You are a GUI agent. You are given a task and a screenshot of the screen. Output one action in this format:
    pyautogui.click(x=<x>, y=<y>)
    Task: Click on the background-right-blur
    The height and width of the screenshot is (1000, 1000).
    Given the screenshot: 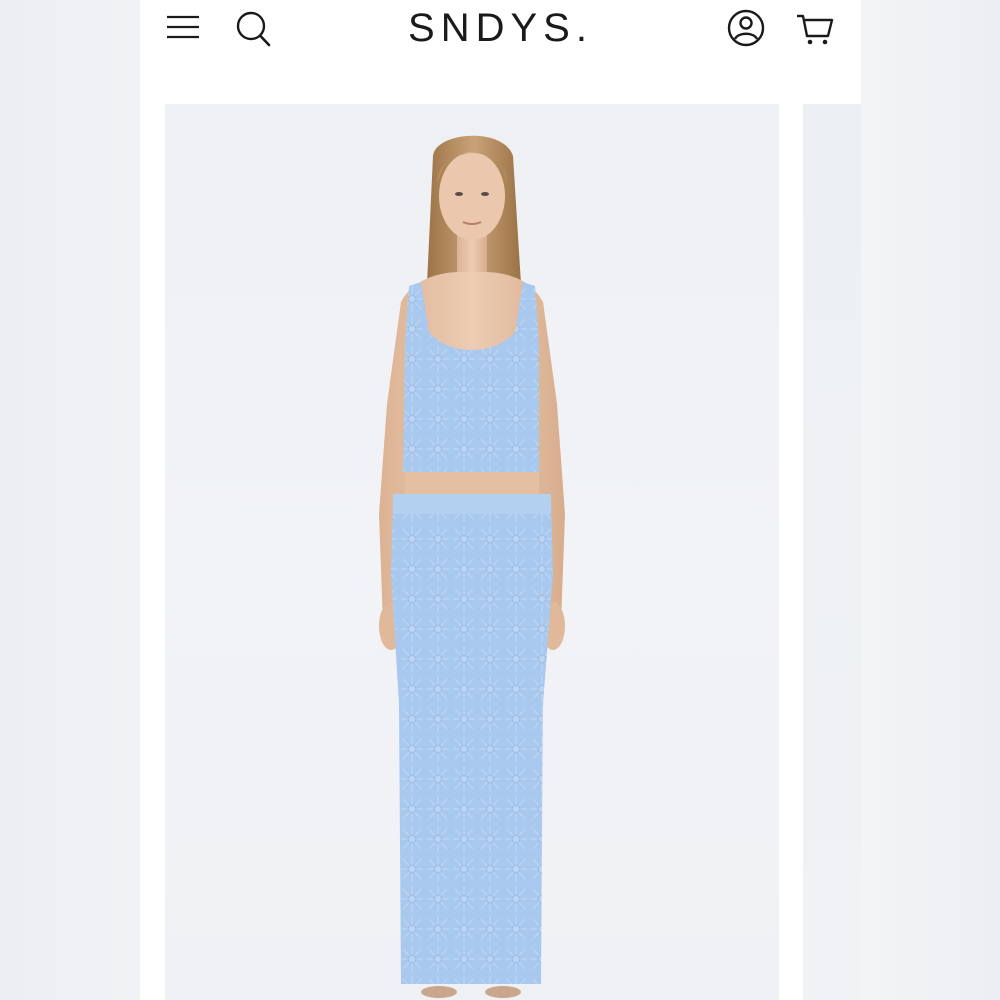 What is the action you would take?
    pyautogui.click(x=930, y=500)
    